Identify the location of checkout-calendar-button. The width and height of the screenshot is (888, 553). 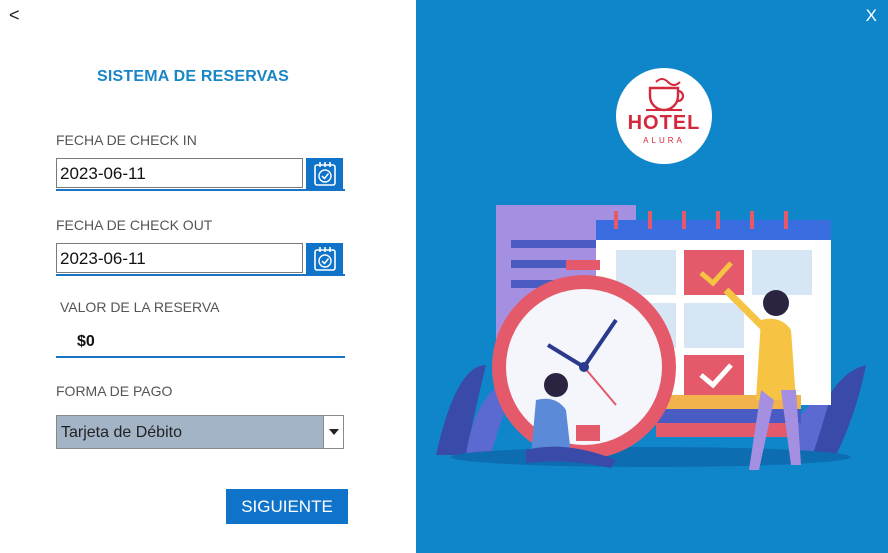
(324, 259).